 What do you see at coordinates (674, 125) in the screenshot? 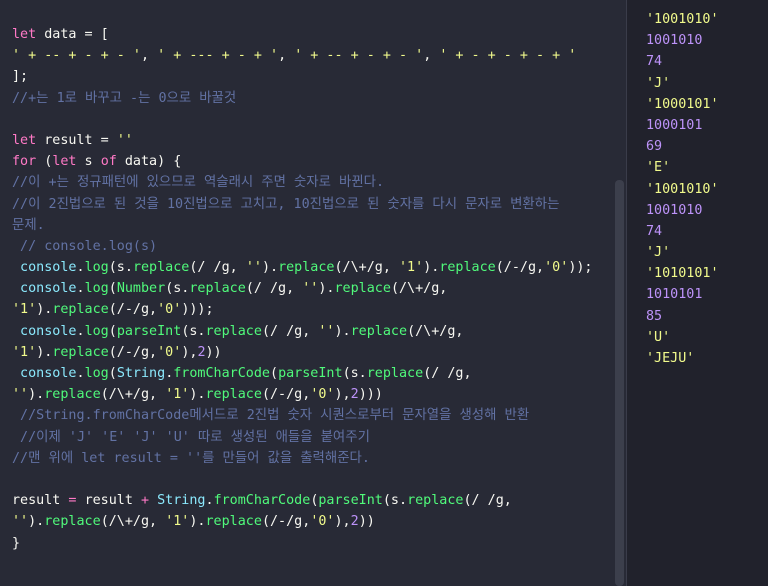
I see `console-line: 1000101` at bounding box center [674, 125].